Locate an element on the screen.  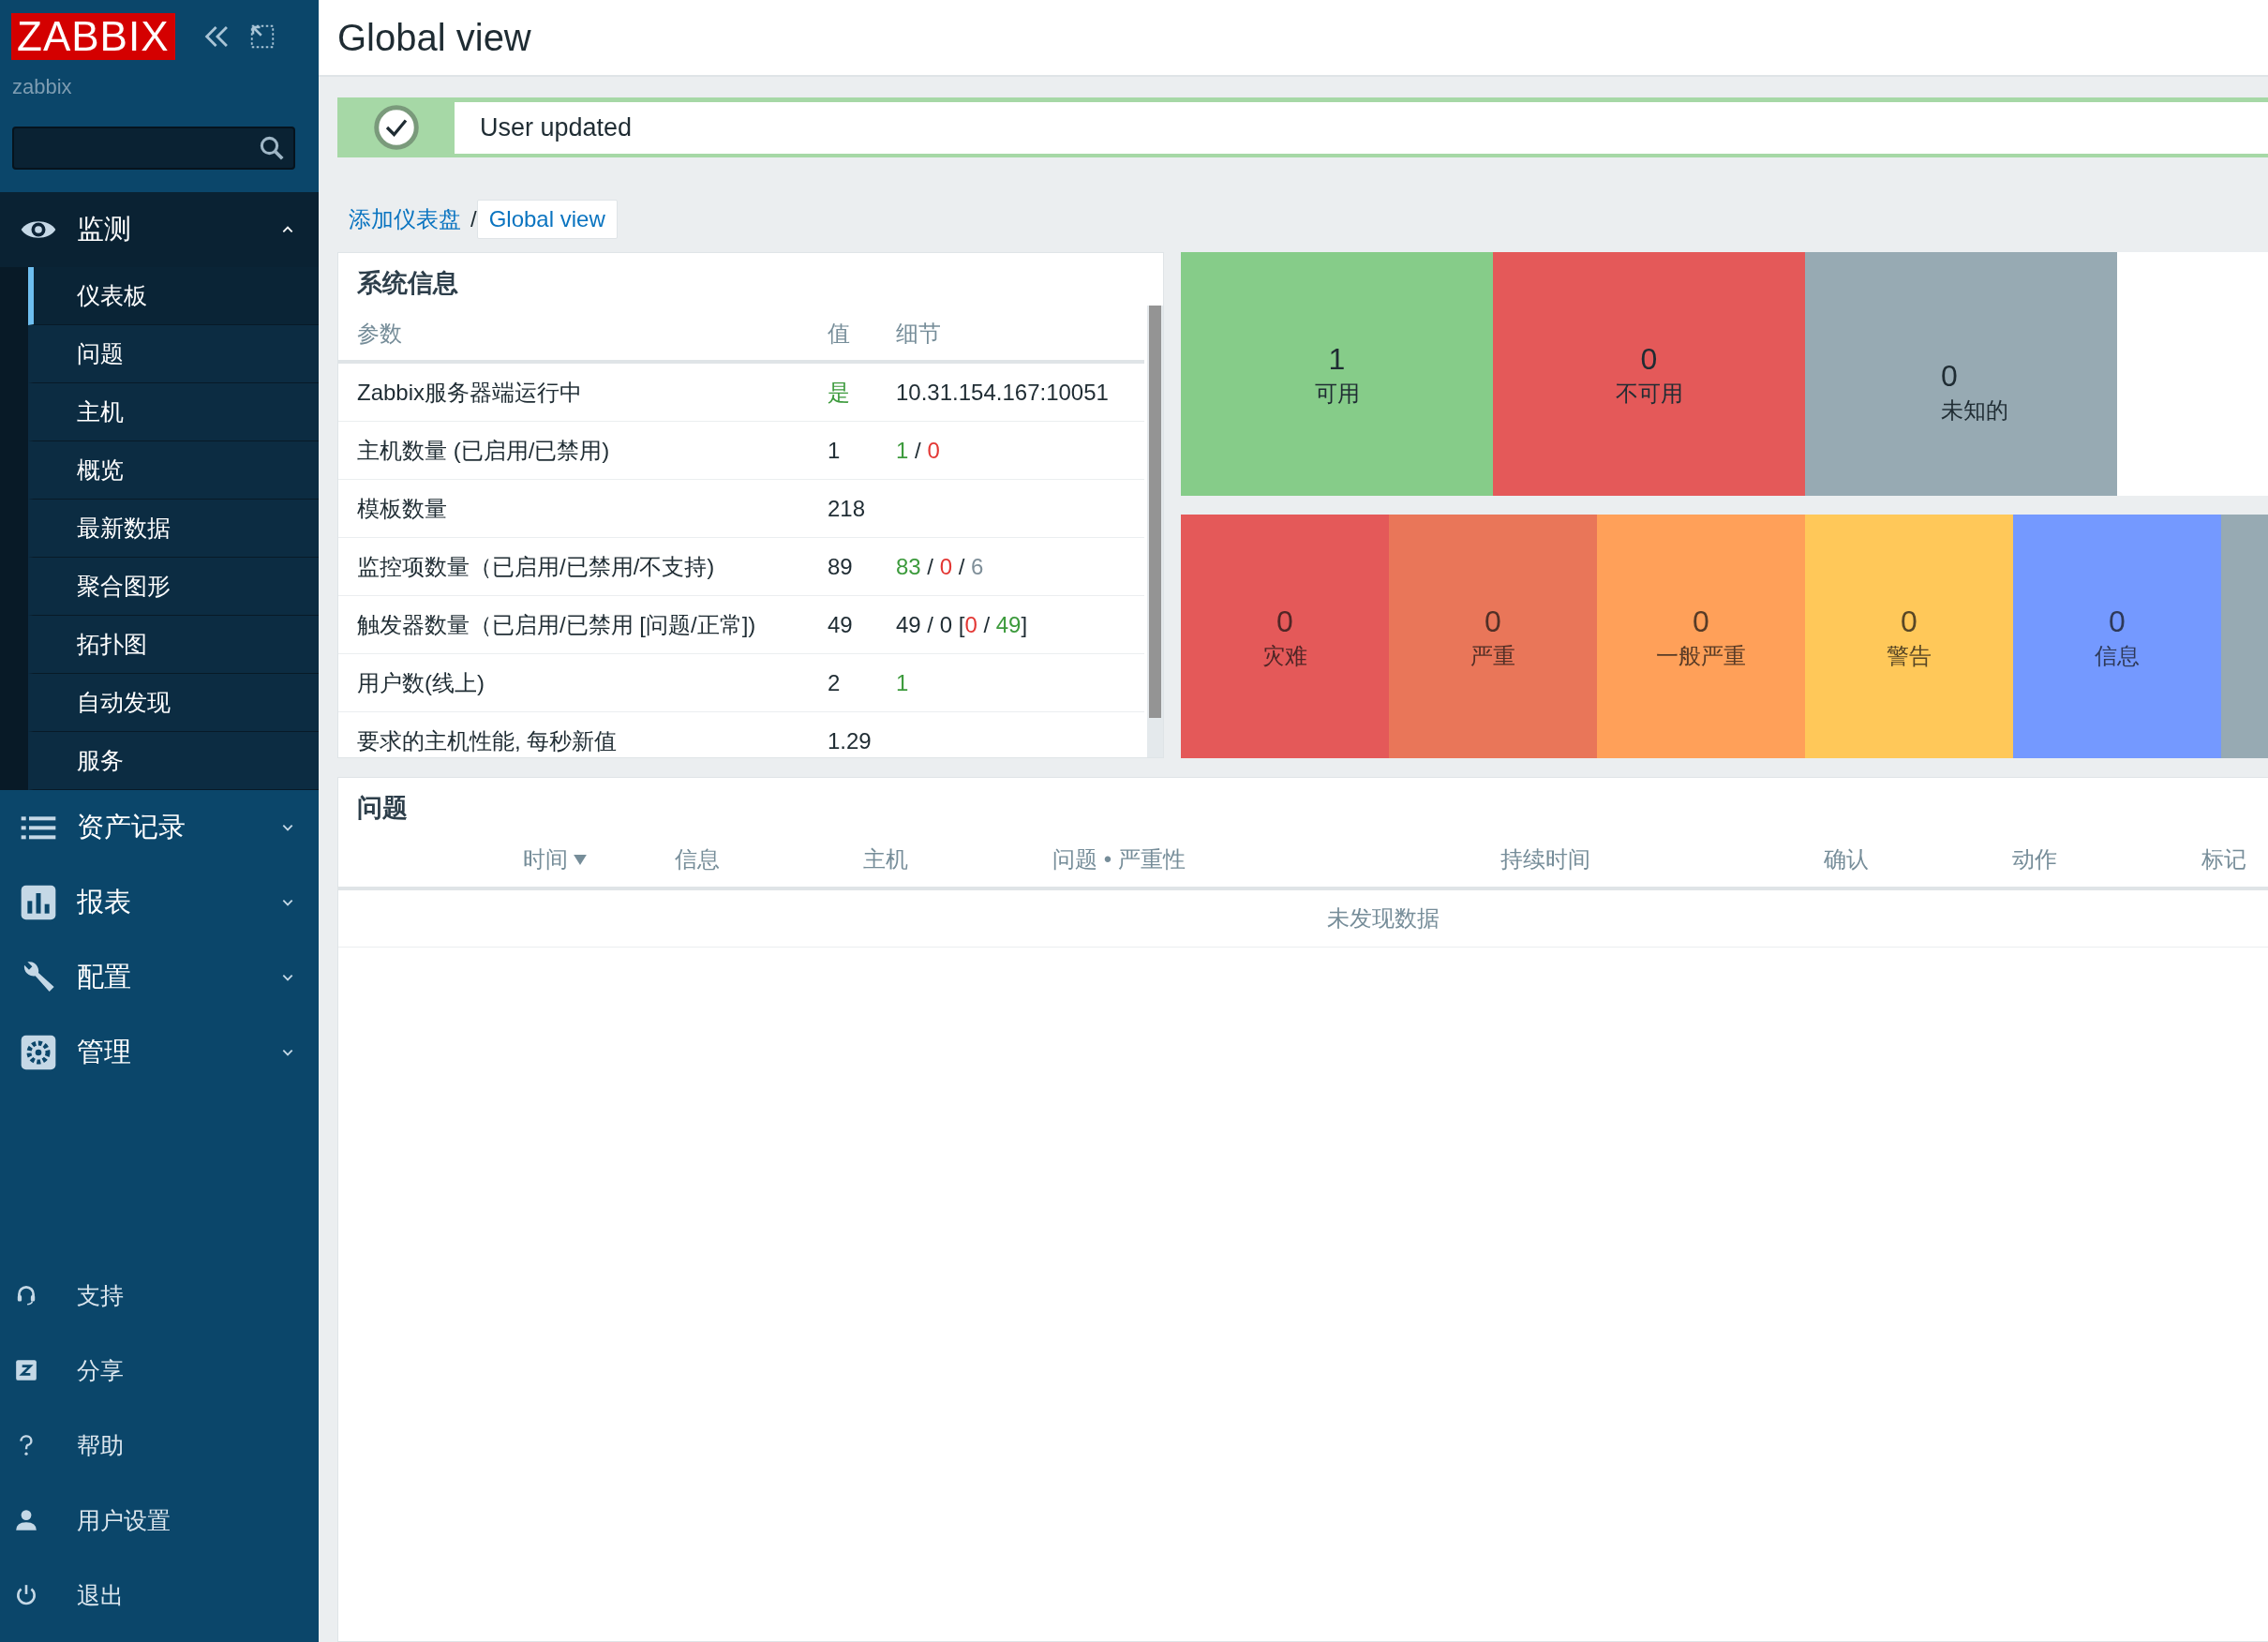
severity-tile: 0 警告 is located at coordinates (1909, 636).